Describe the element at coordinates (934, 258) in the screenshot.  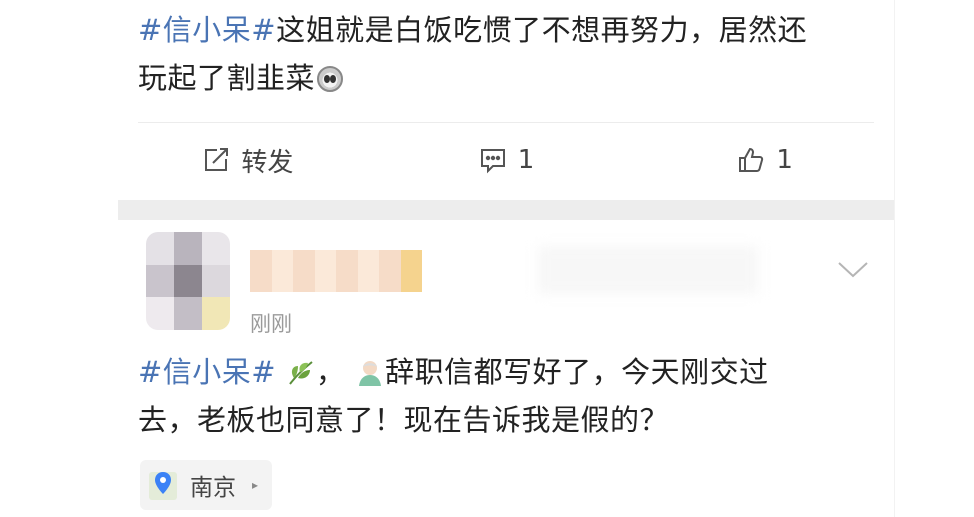
I see `right-margin` at that location.